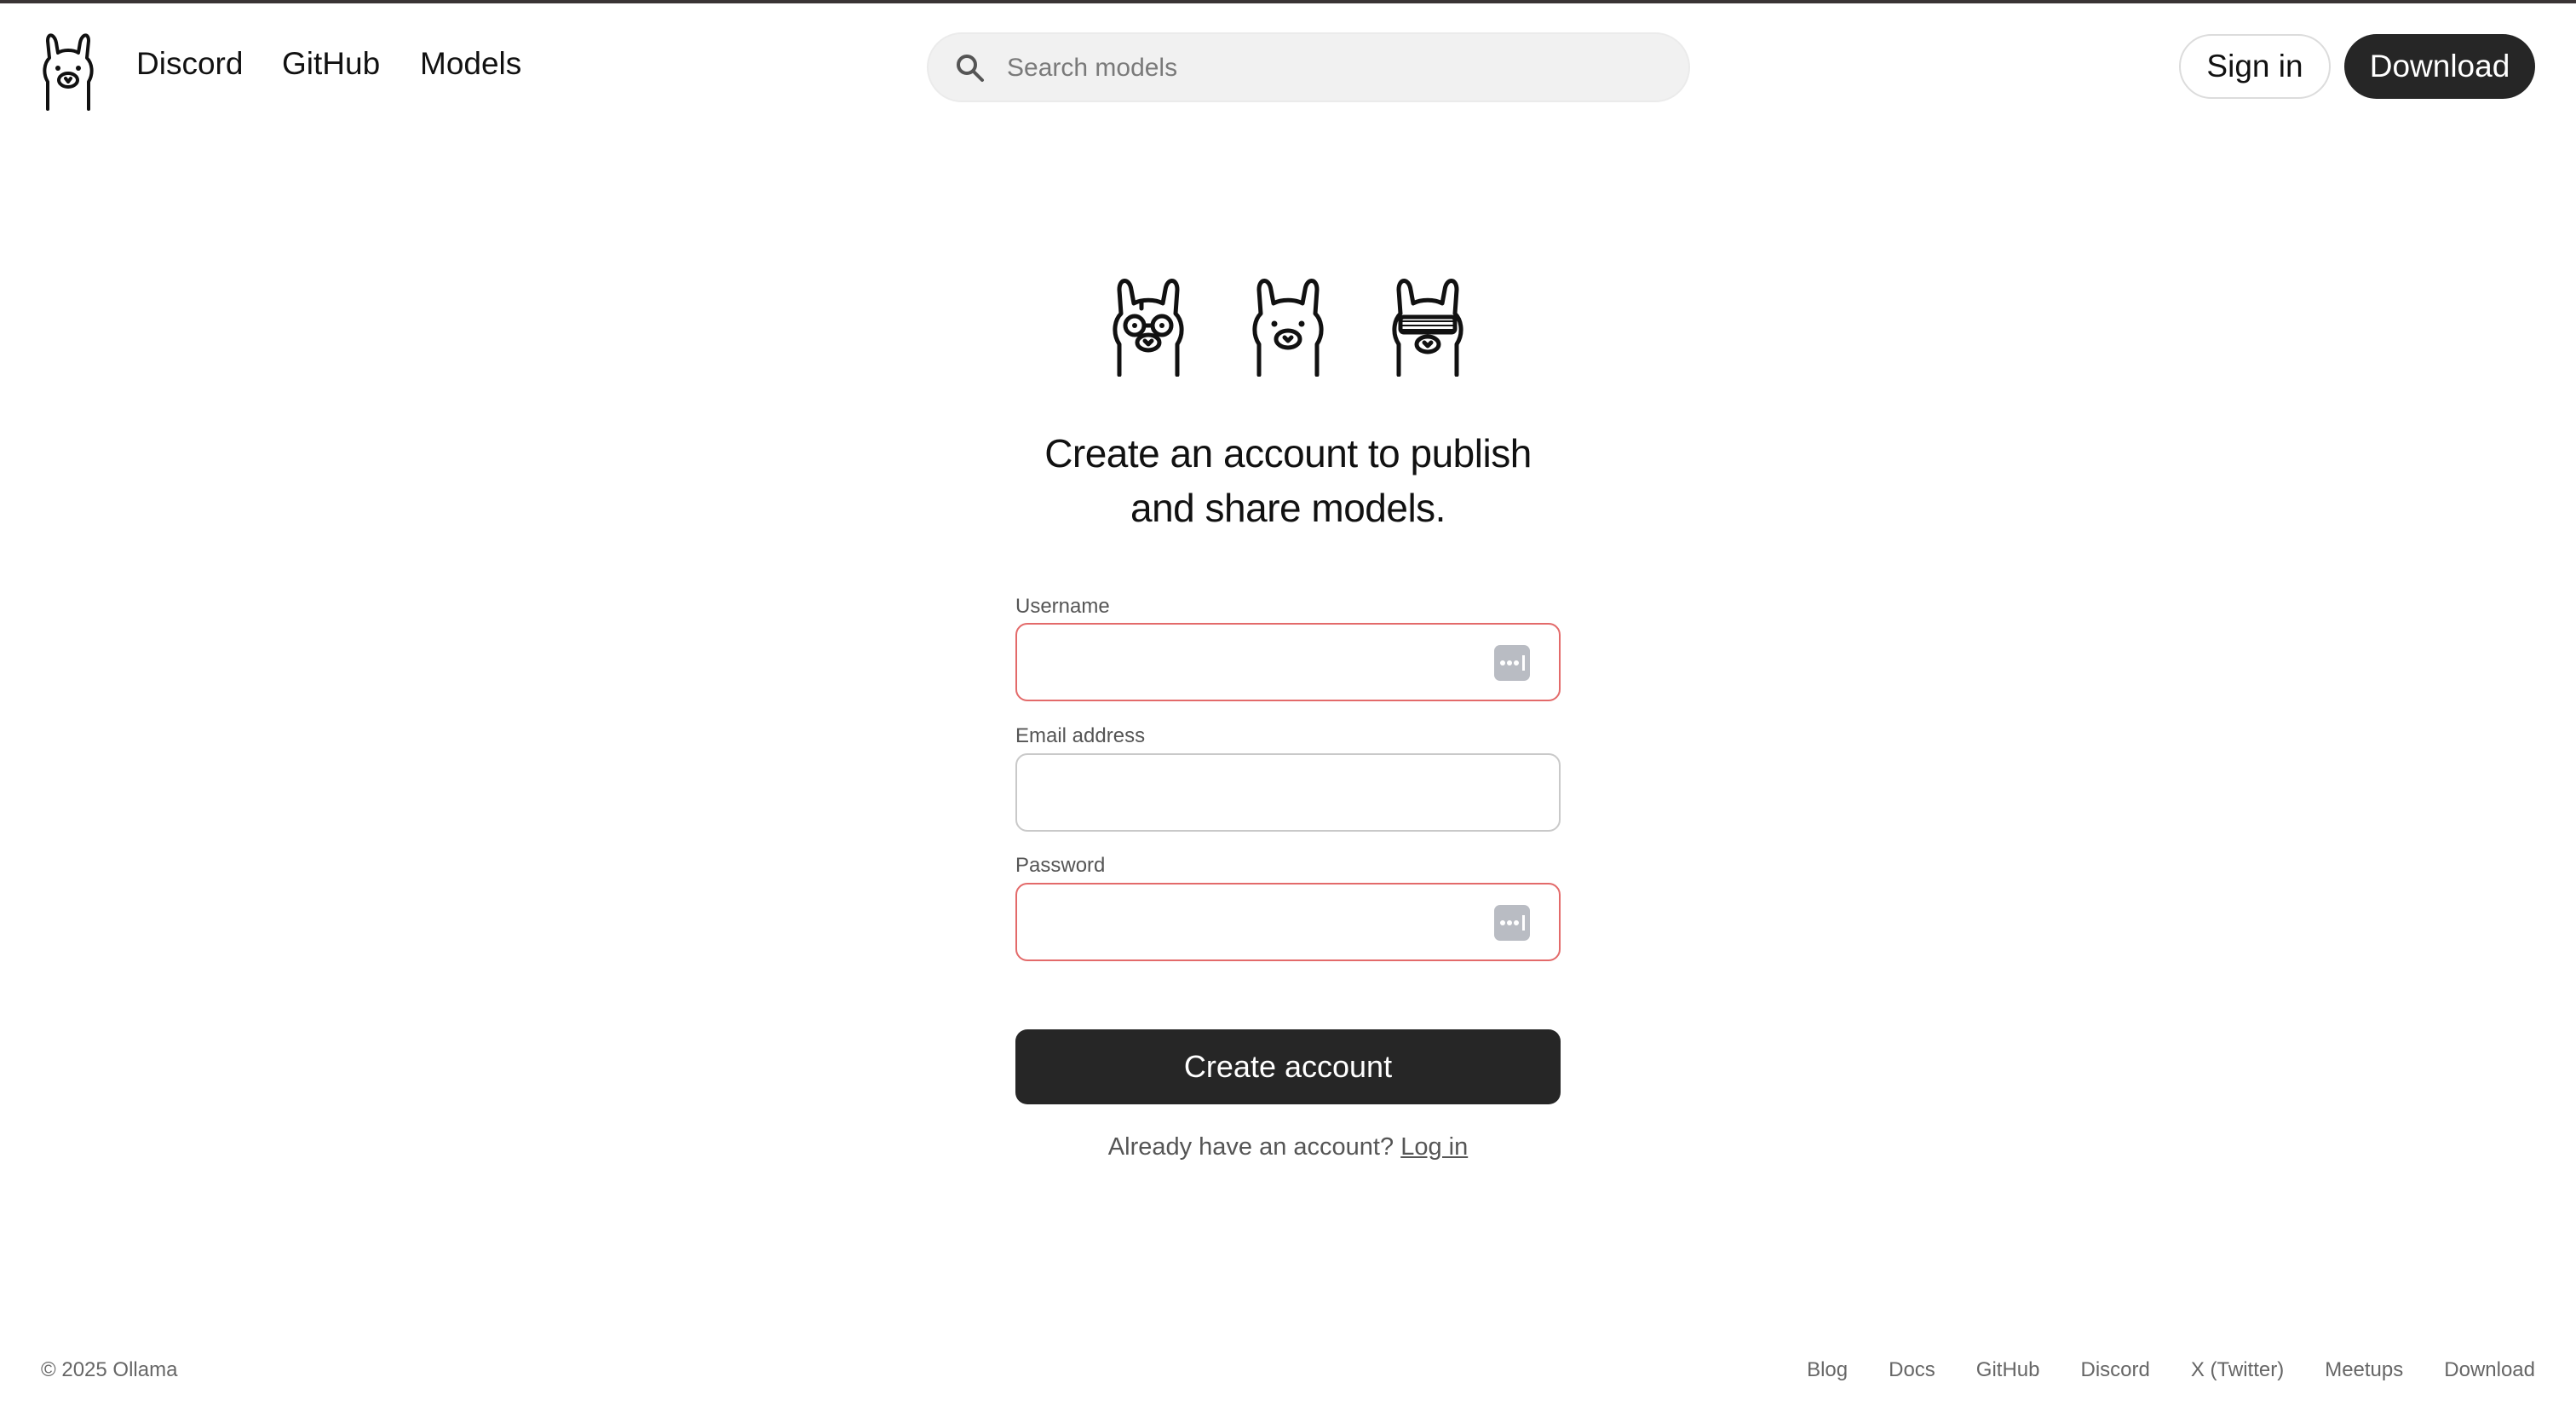  I want to click on search-bar, so click(1309, 67).